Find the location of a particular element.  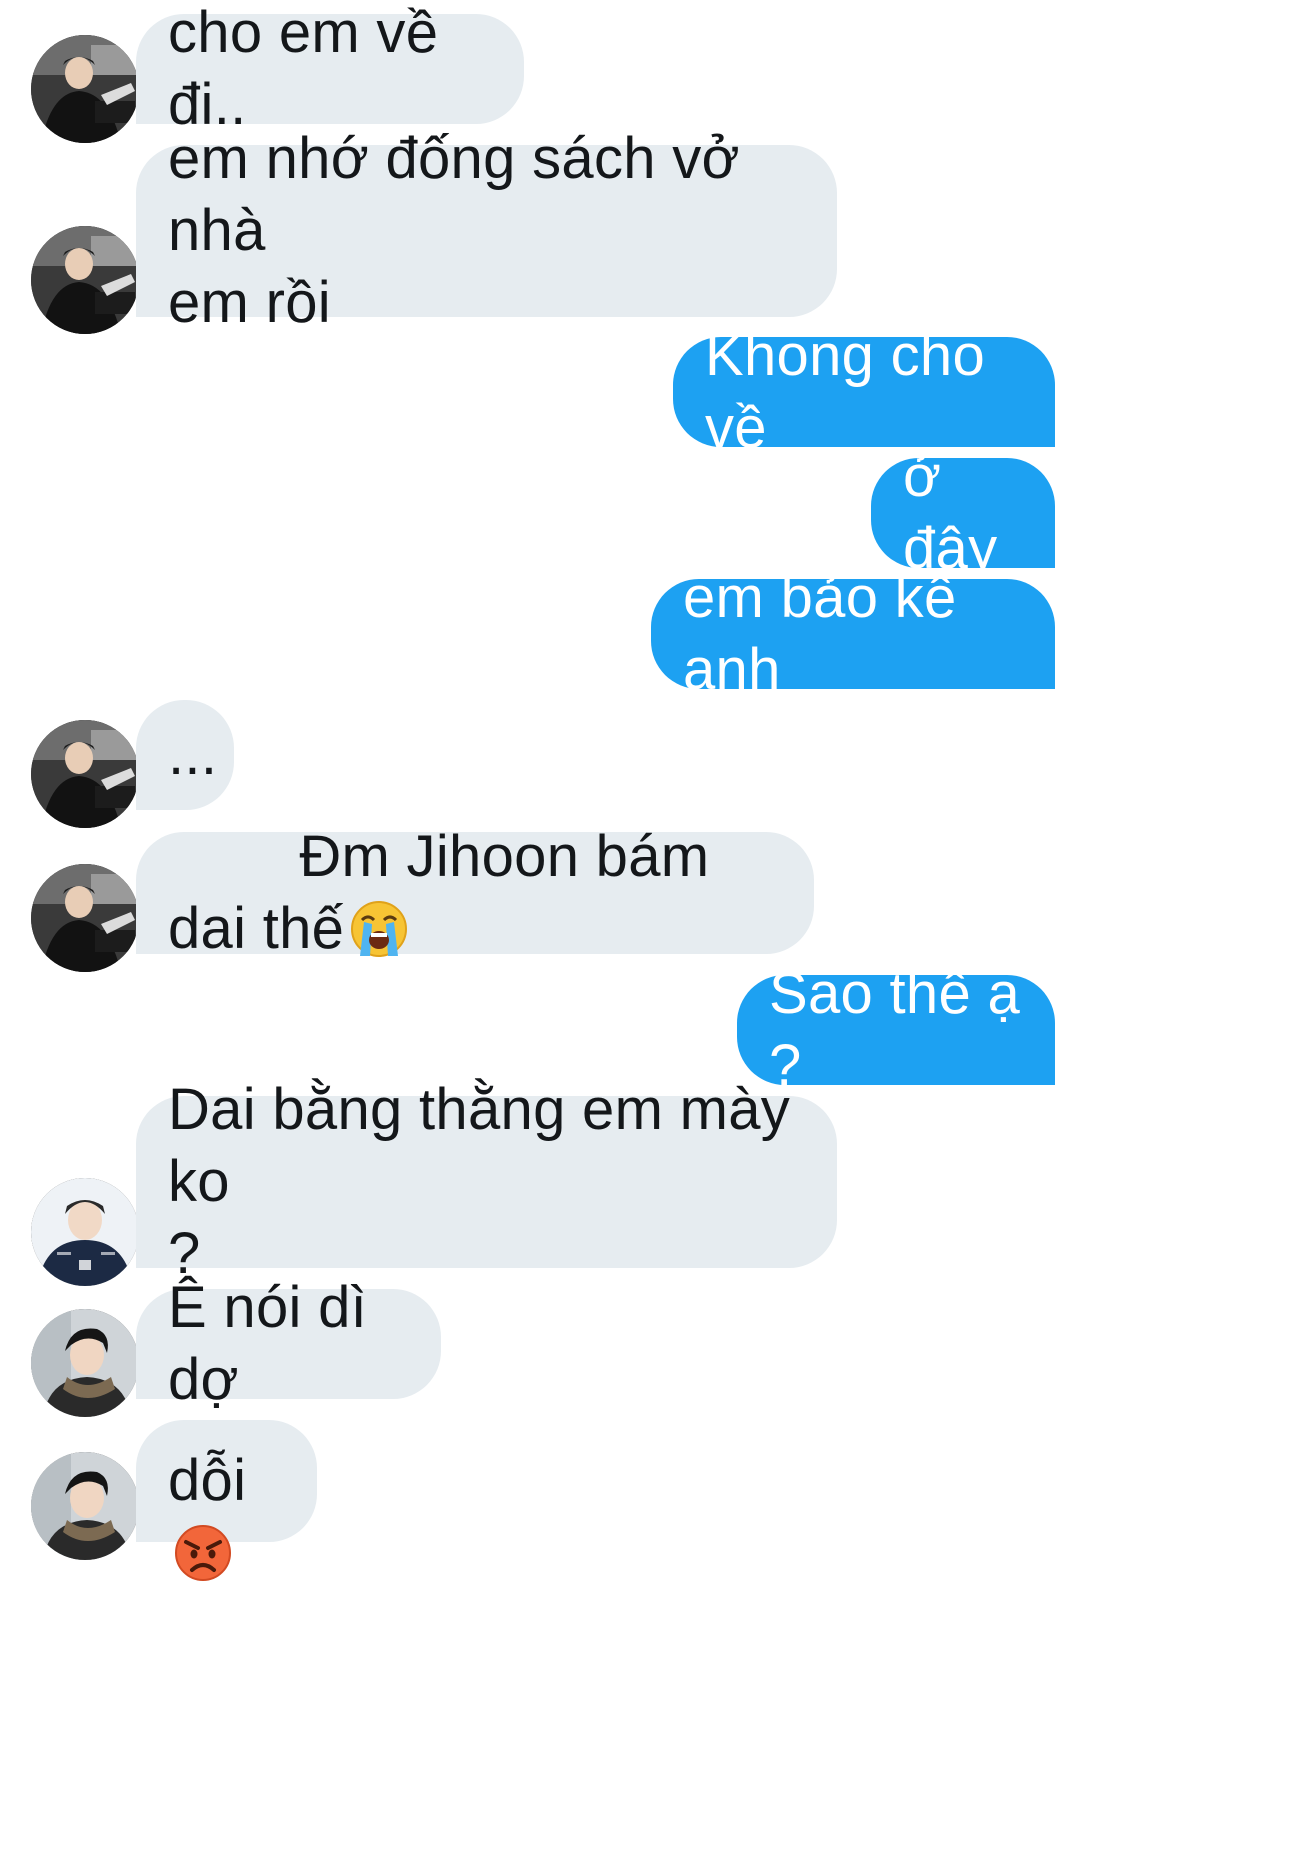

message-bubble: Đm Jihoon bám dai thế is located at coordinates (475, 892).